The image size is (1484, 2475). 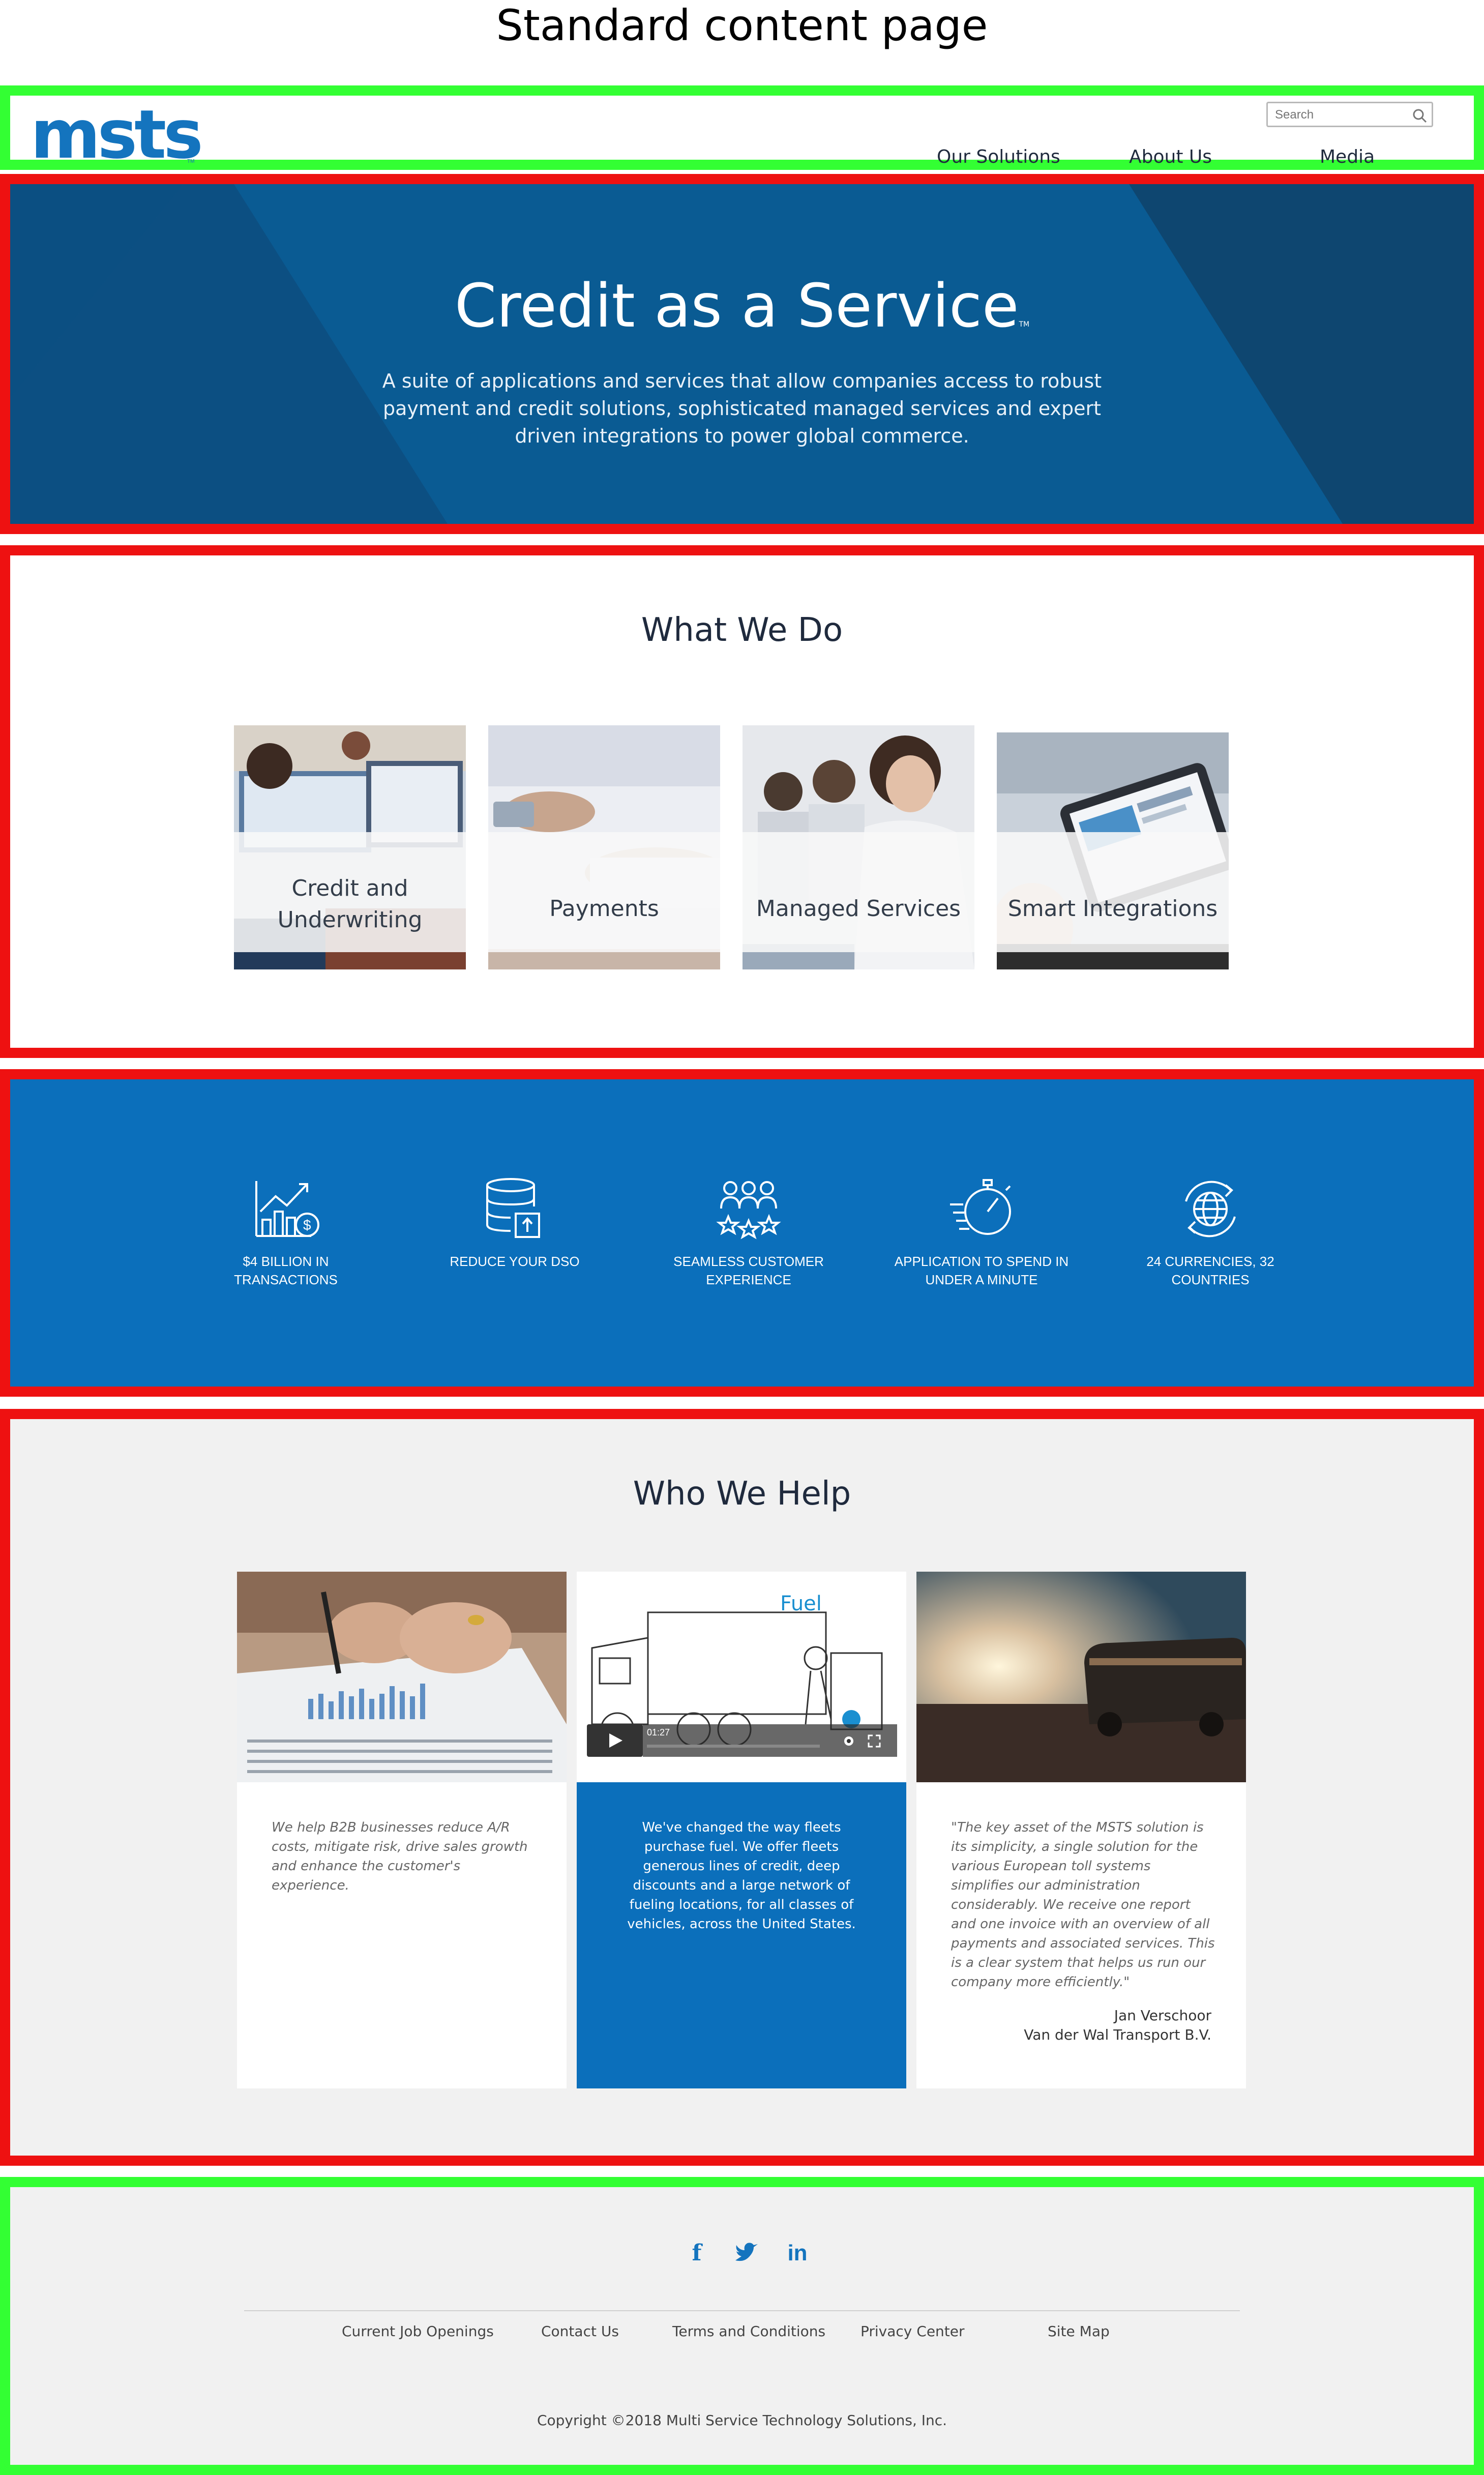 What do you see at coordinates (742, 306) in the screenshot?
I see `hero-title: Credit as a ServiceTM` at bounding box center [742, 306].